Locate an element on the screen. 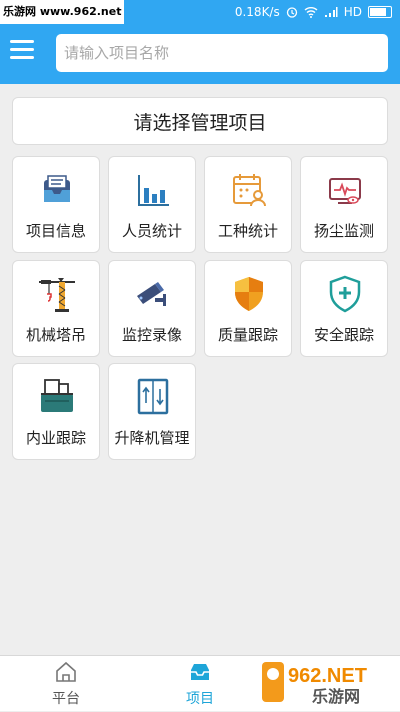 This screenshot has width=400, height=712. tab-project-label: 项目 is located at coordinates (200, 699).